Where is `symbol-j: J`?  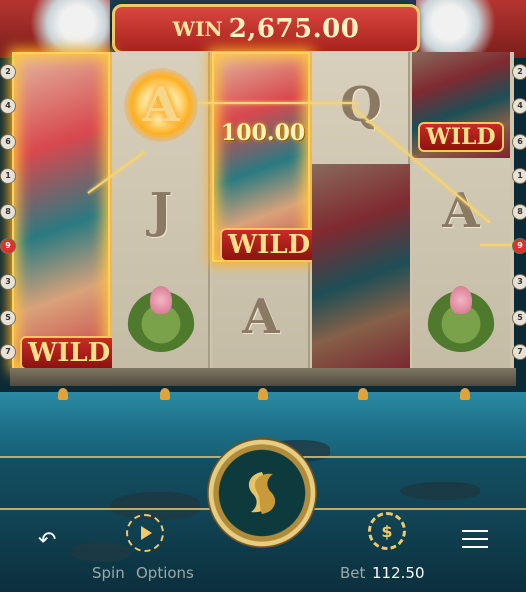 symbol-j: J is located at coordinates (161, 211).